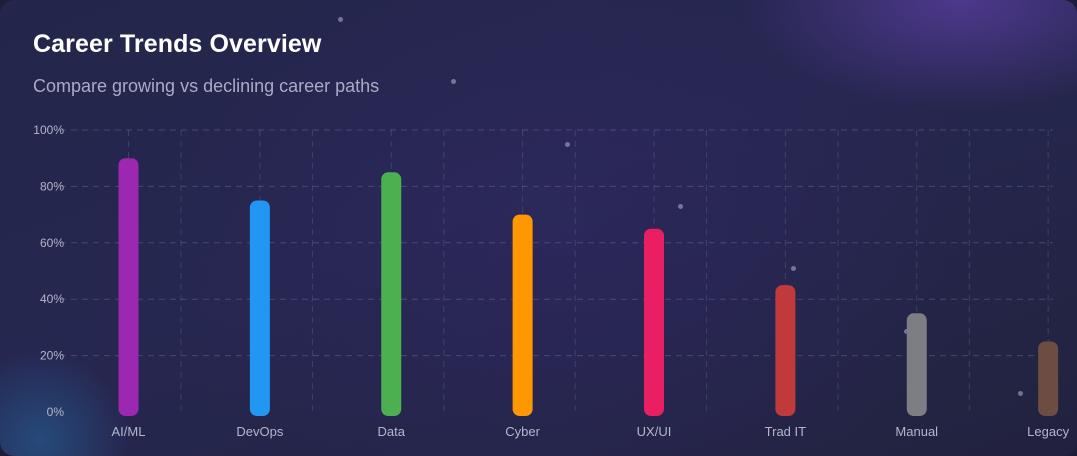 This screenshot has height=456, width=1077. What do you see at coordinates (52, 243) in the screenshot?
I see `y-tick-label: 60%` at bounding box center [52, 243].